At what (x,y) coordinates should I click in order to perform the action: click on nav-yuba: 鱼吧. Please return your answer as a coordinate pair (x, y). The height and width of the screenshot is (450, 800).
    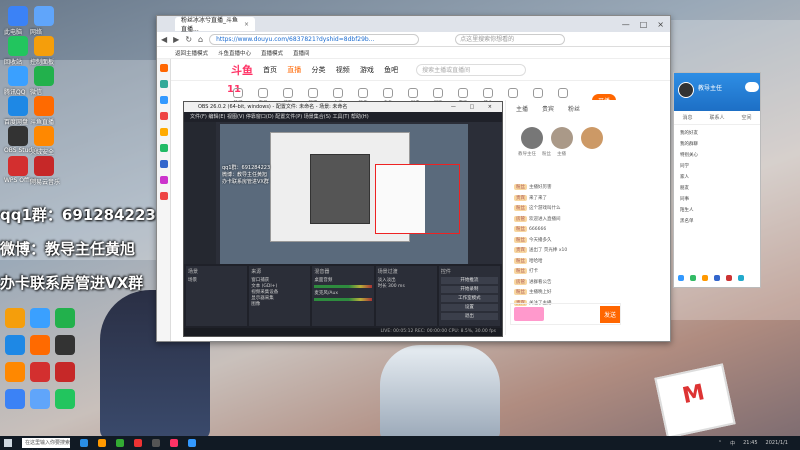
    Looking at the image, I should click on (391, 70).